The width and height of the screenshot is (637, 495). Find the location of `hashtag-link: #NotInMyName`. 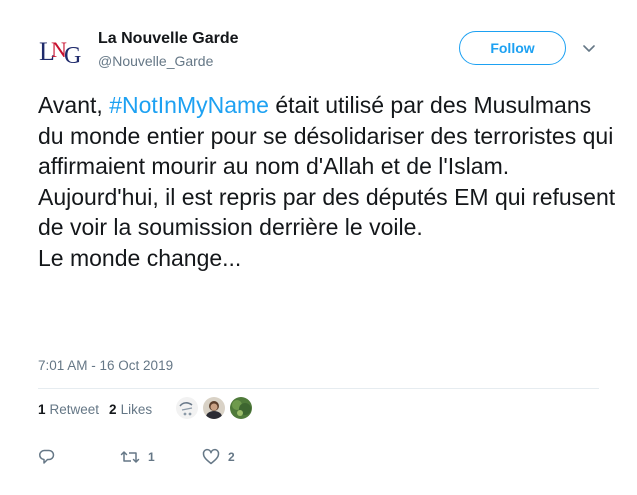

hashtag-link: #NotInMyName is located at coordinates (189, 105).